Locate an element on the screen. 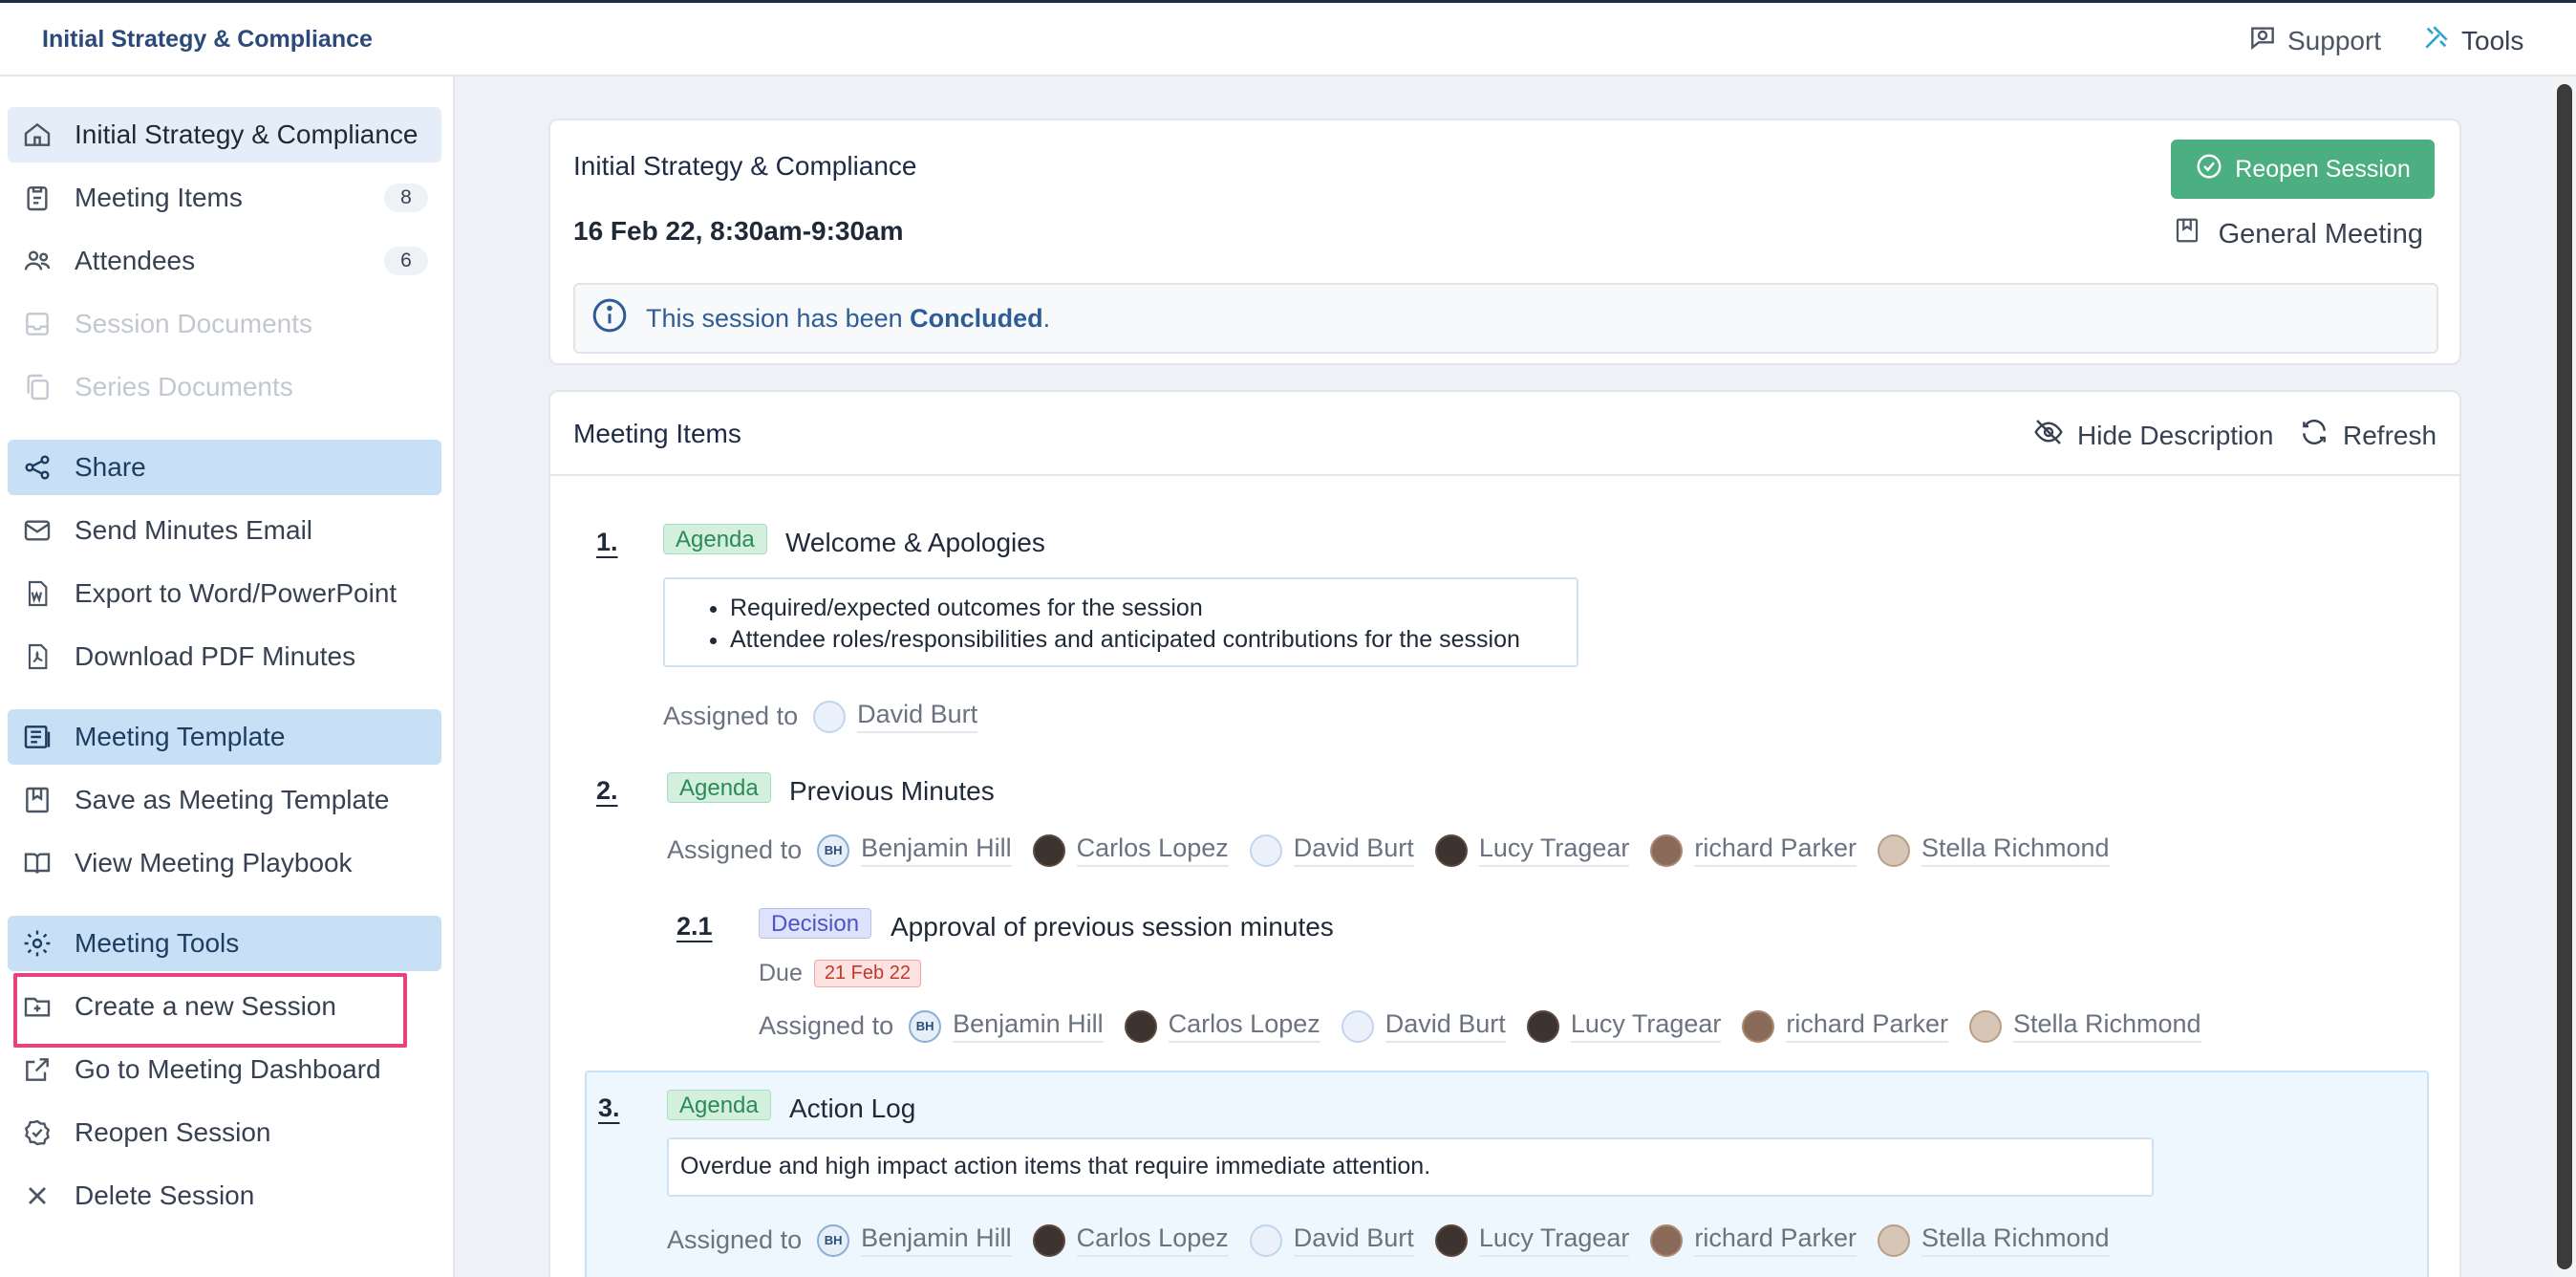 The height and width of the screenshot is (1277, 2576). sidebar-item-delete-session: Delete Session is located at coordinates (224, 1195).